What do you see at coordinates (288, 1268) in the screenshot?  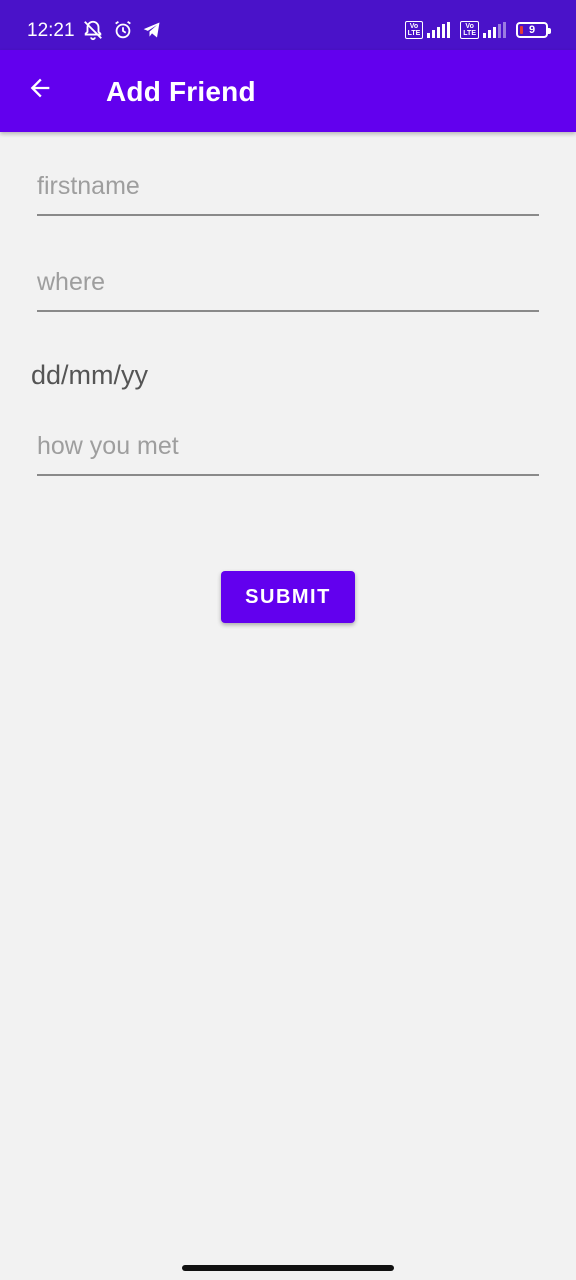 I see `navigation-handle` at bounding box center [288, 1268].